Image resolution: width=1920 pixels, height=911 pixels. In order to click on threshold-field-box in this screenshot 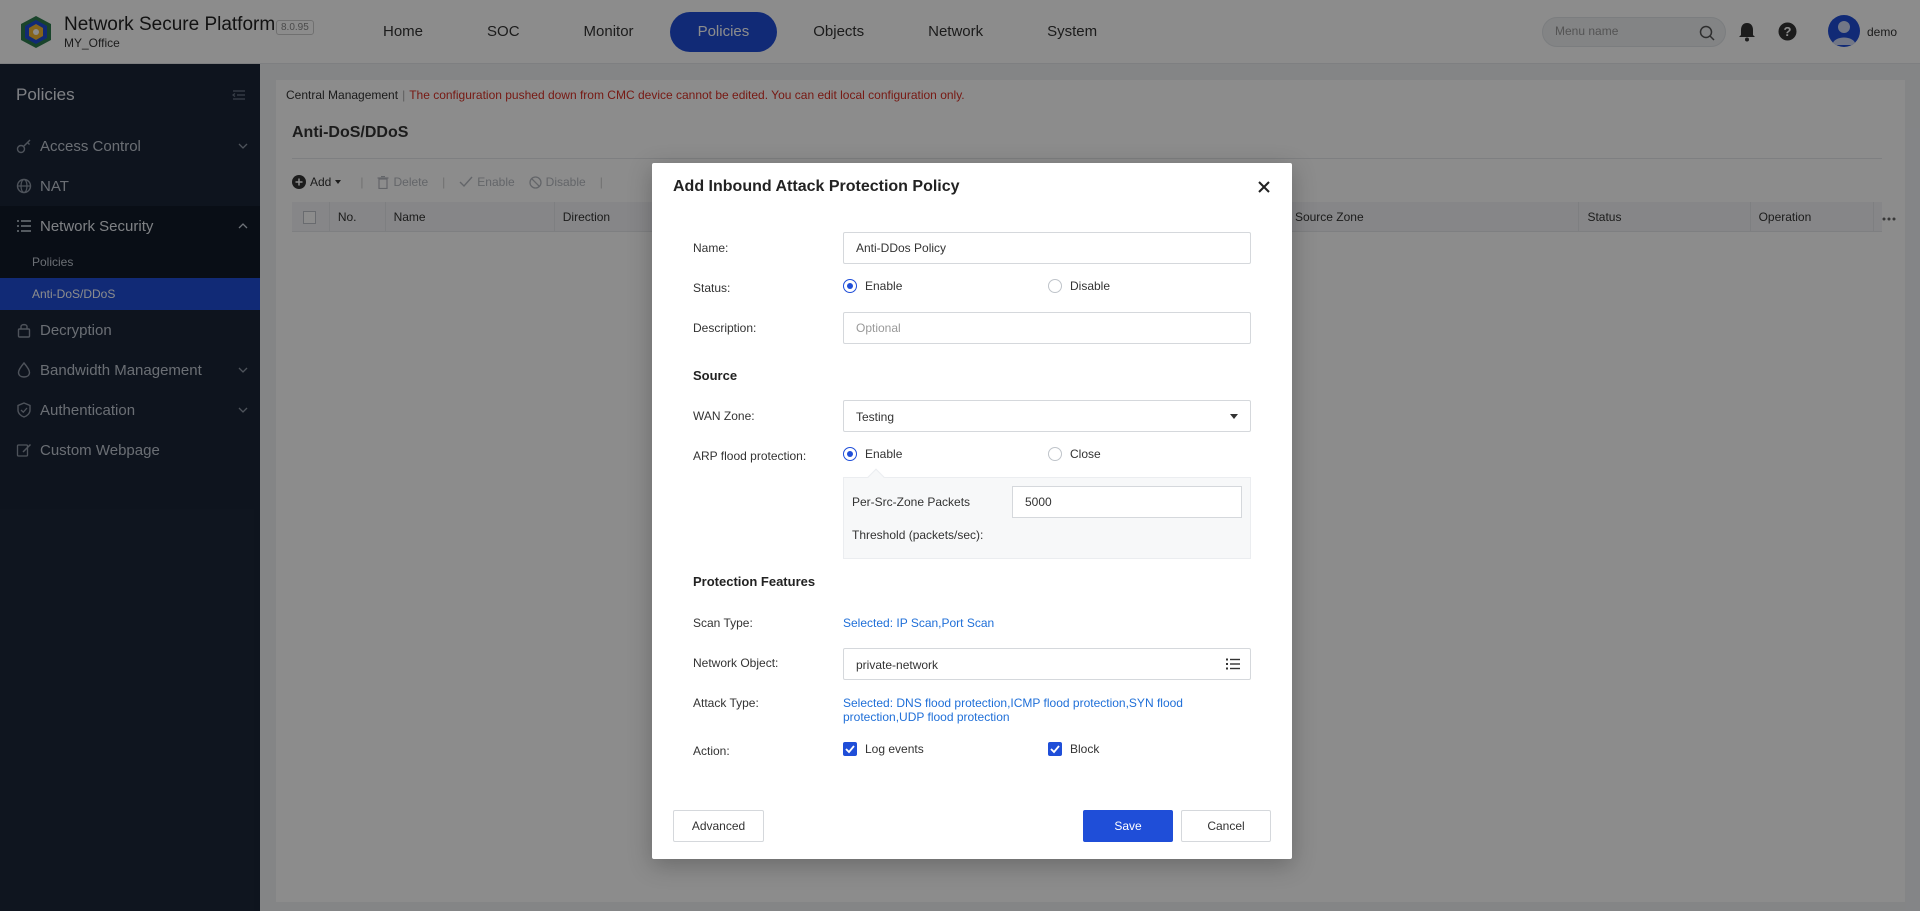, I will do `click(1127, 502)`.